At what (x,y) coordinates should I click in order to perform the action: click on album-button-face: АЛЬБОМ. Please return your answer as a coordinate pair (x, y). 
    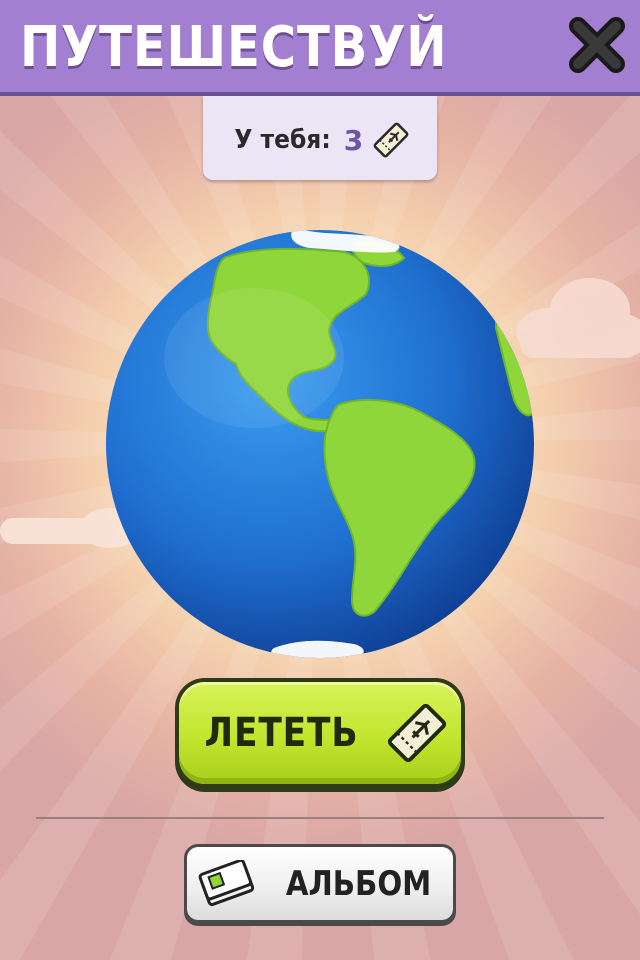
    Looking at the image, I should click on (320, 883).